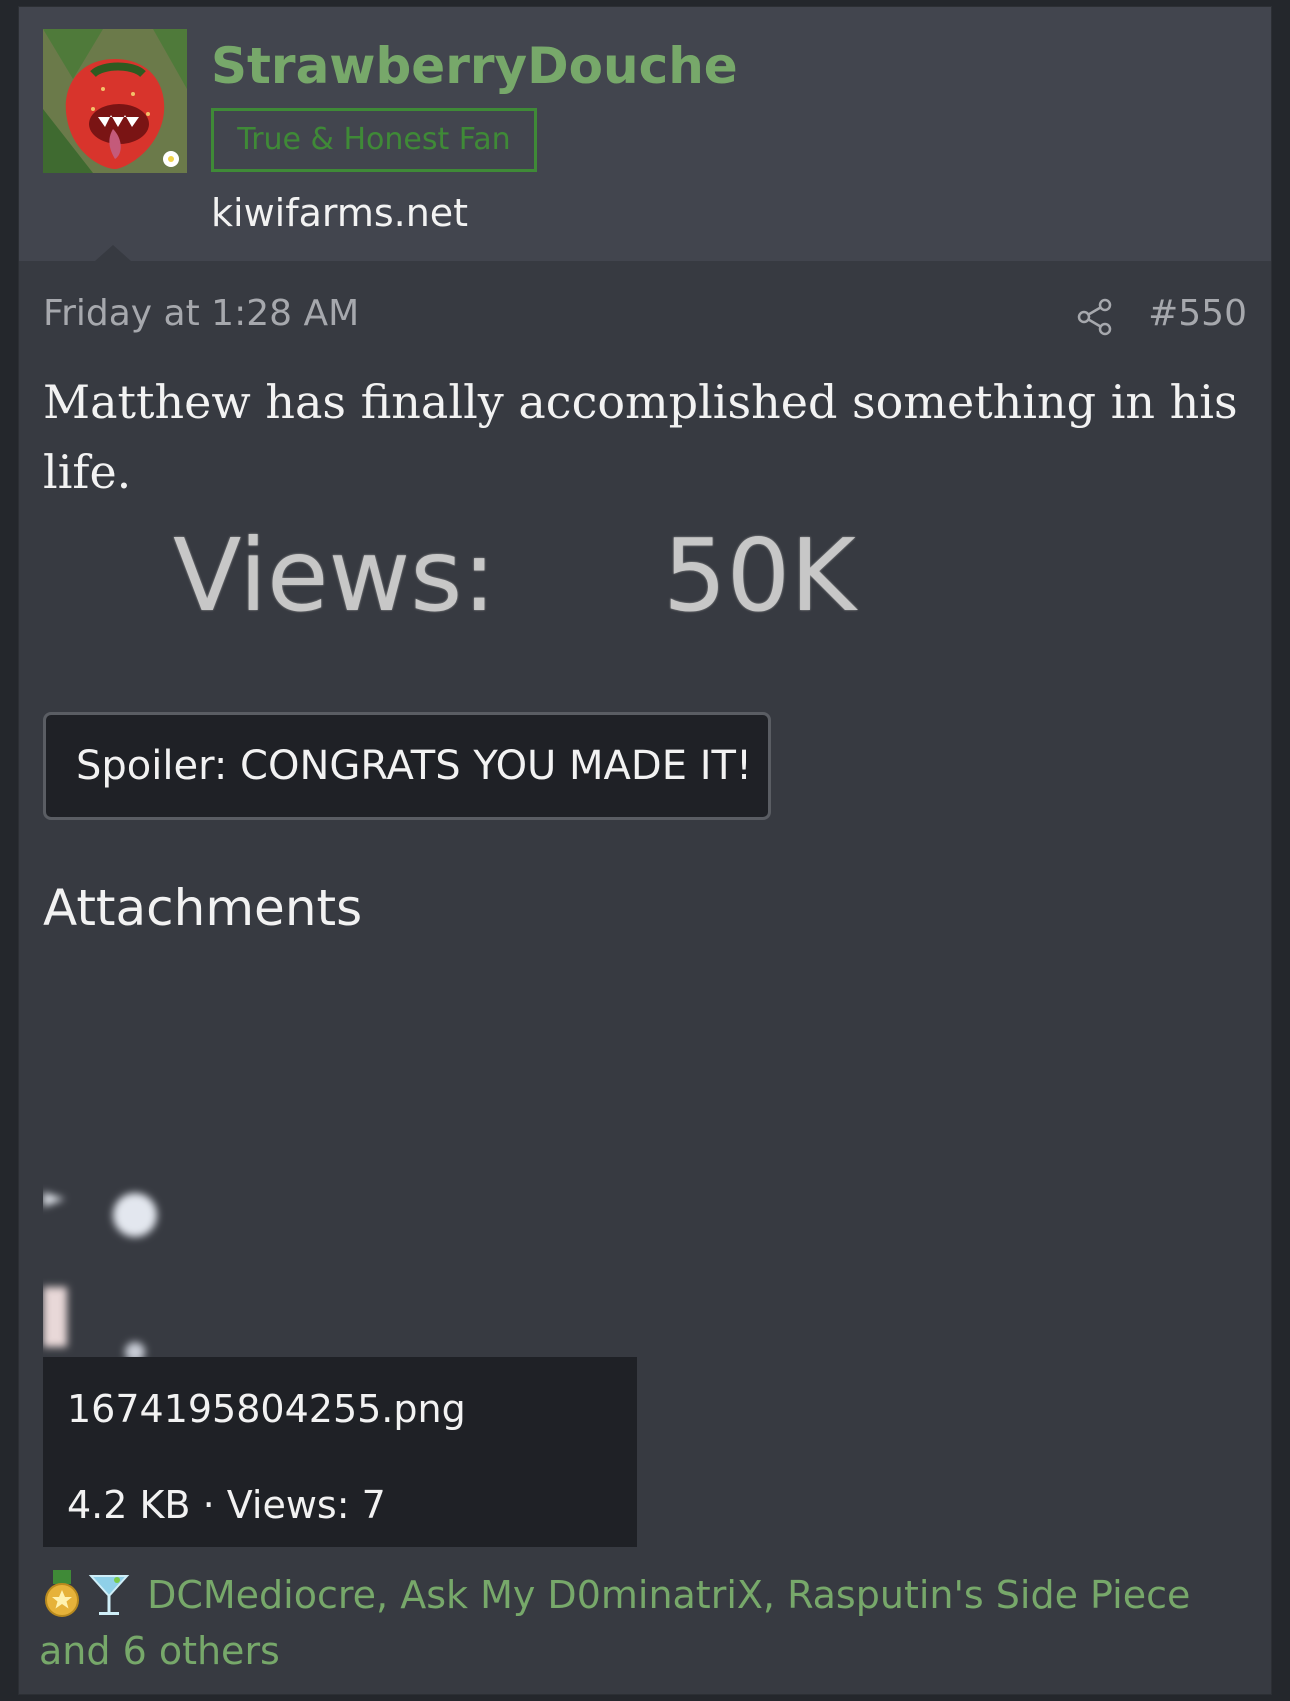 Image resolution: width=1290 pixels, height=1701 pixels. I want to click on reaction-icons, so click(87, 1594).